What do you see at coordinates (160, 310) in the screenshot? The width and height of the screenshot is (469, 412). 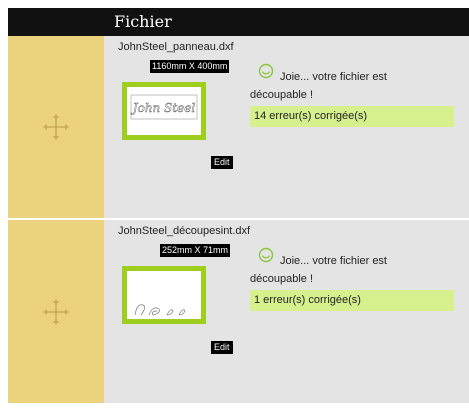 I see `preview-drawing` at bounding box center [160, 310].